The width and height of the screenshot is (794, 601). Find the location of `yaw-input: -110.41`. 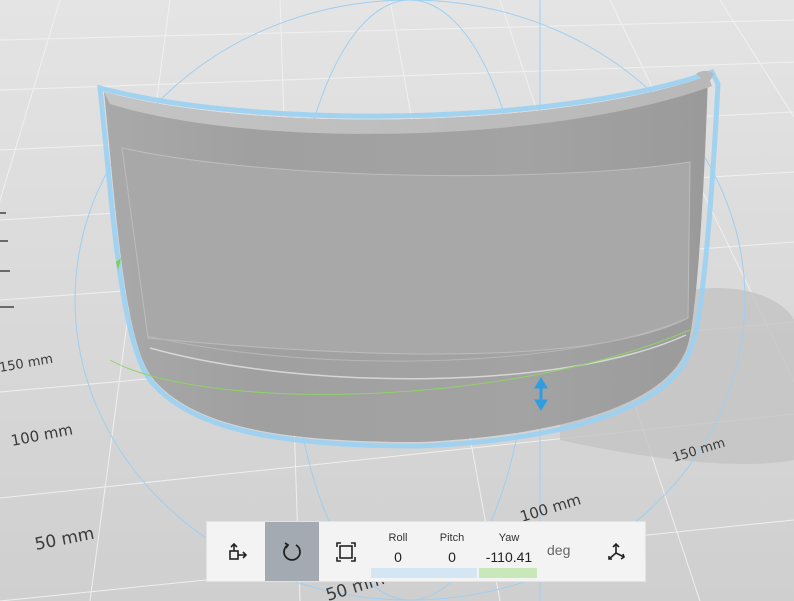

yaw-input: -110.41 is located at coordinates (509, 557).